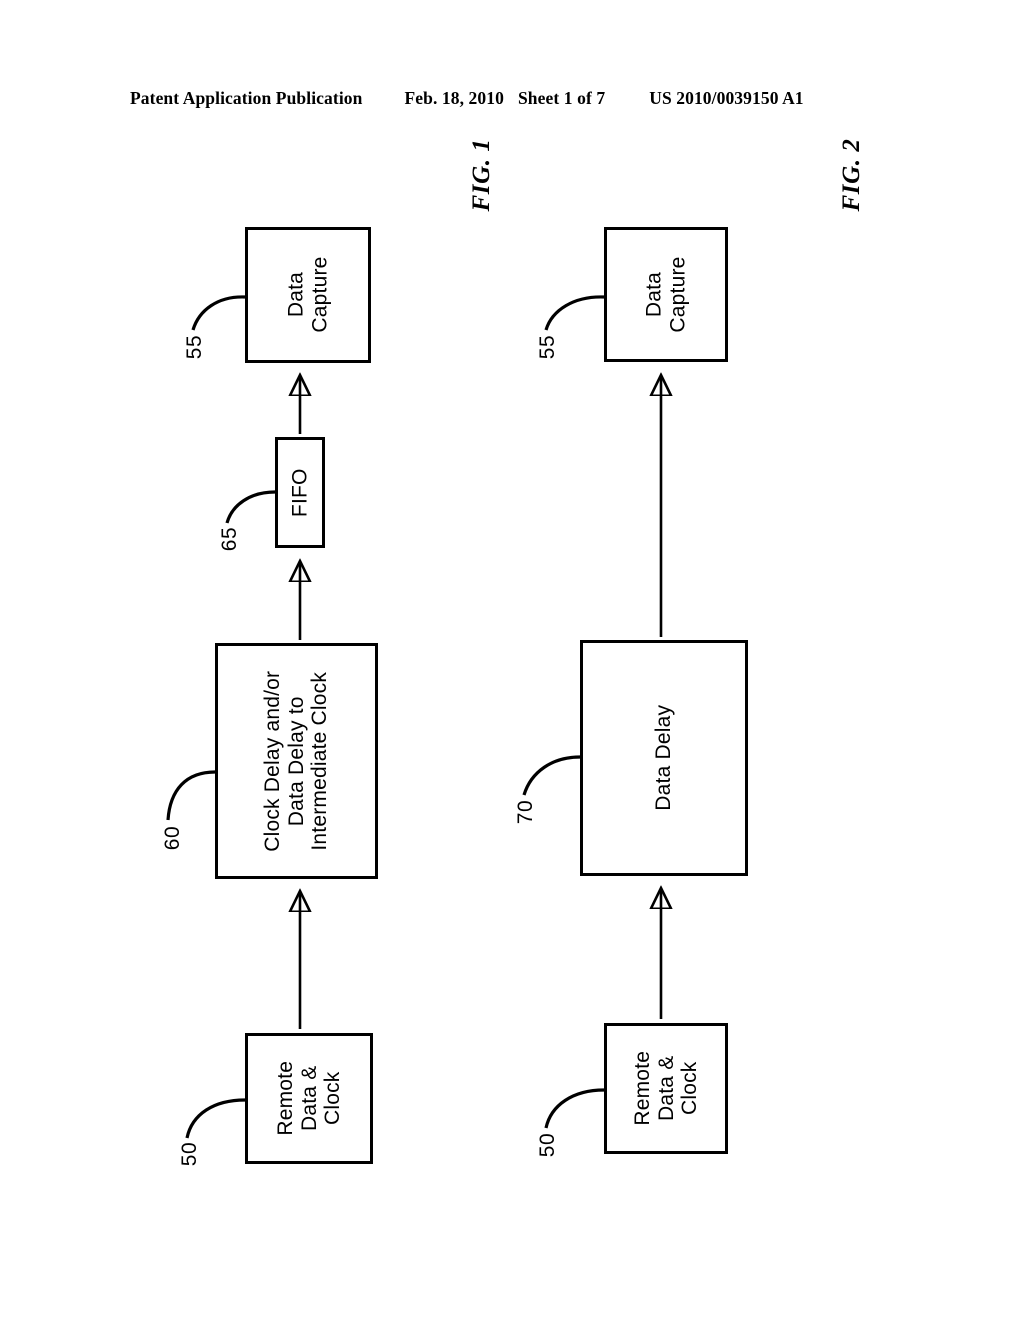 Image resolution: width=1024 pixels, height=1320 pixels. I want to click on fig2-block-data-capture: Data Capture, so click(666, 294).